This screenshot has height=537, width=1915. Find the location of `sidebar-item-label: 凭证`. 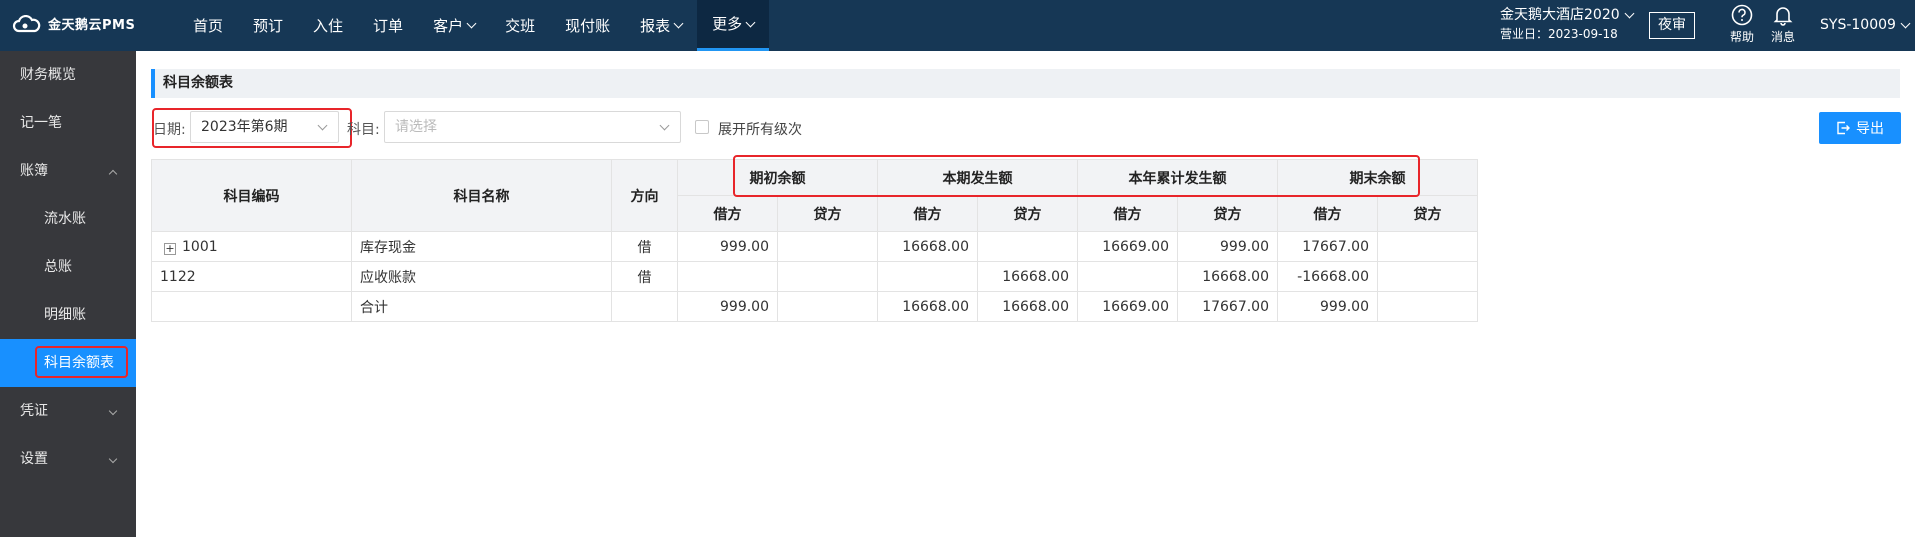

sidebar-item-label: 凭证 is located at coordinates (34, 411).